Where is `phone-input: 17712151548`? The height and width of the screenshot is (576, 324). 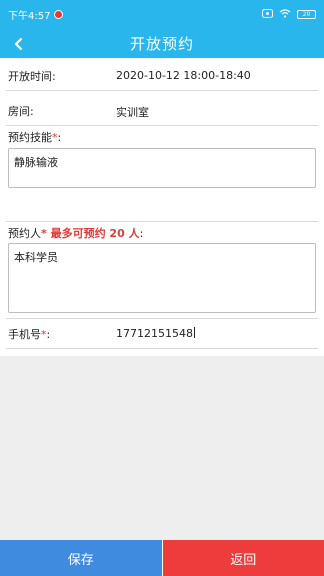
phone-input: 17712151548 is located at coordinates (155, 333).